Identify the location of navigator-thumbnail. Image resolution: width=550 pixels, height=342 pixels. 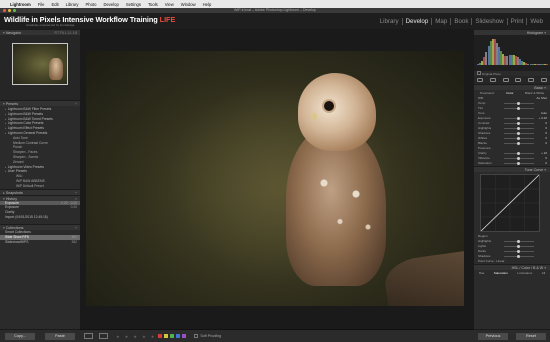
(40, 64).